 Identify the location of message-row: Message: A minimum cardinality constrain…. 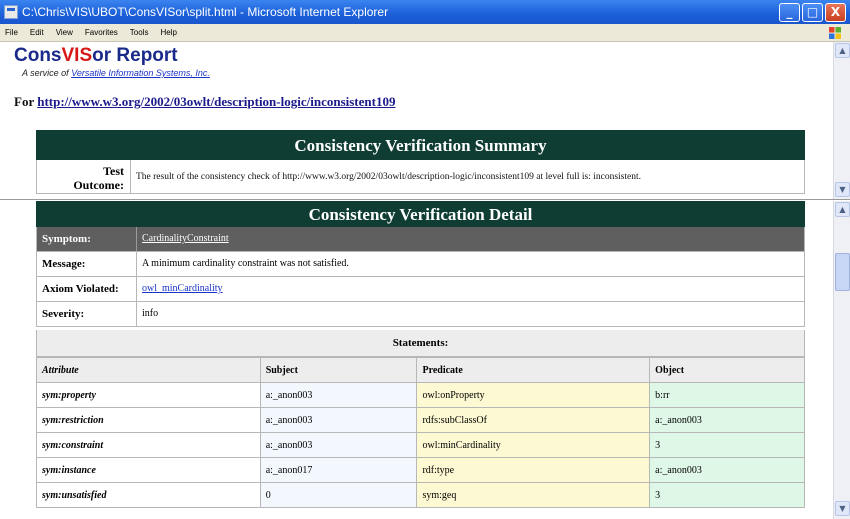
(420, 264).